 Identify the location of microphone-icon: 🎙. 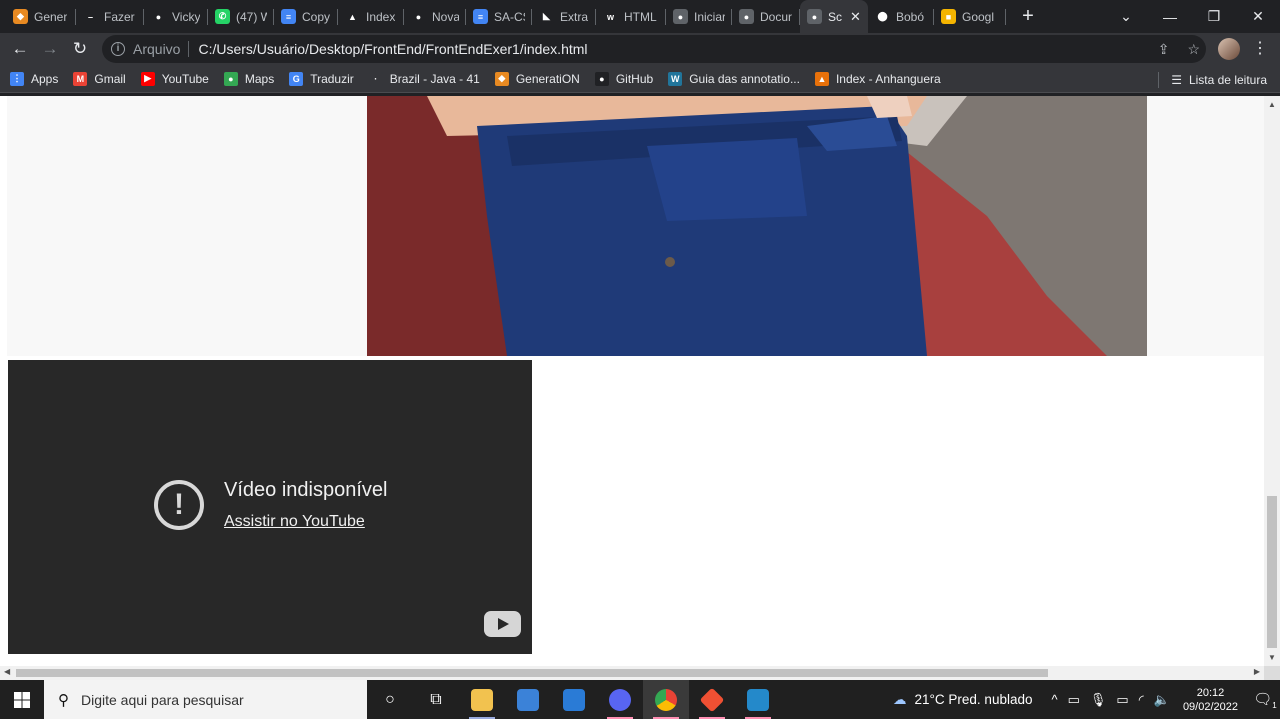
(1098, 700).